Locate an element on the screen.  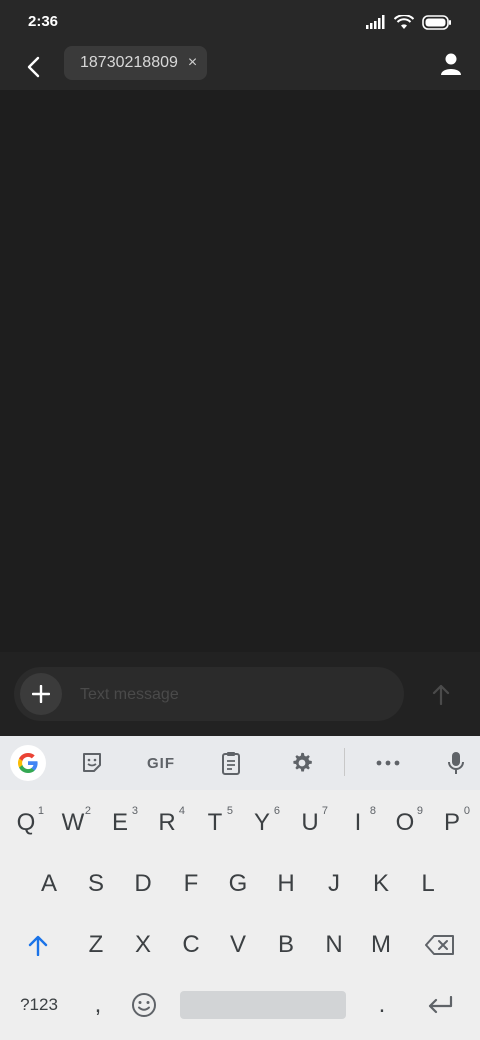
gif-label: GIF is located at coordinates (161, 763).